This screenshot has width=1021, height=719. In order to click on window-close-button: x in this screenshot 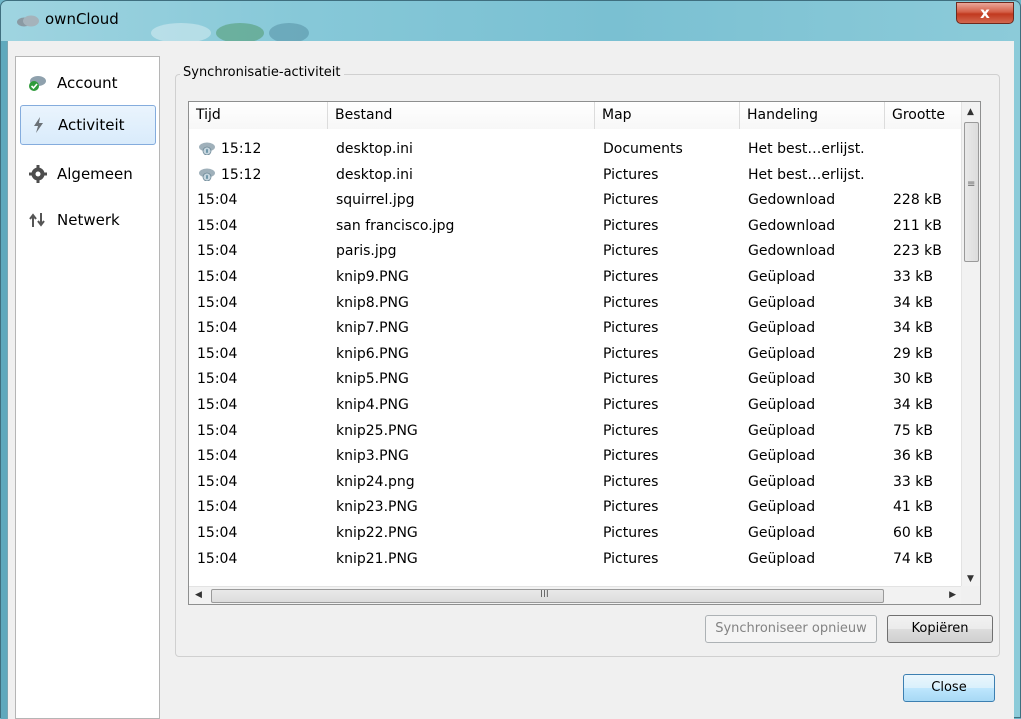, I will do `click(985, 13)`.